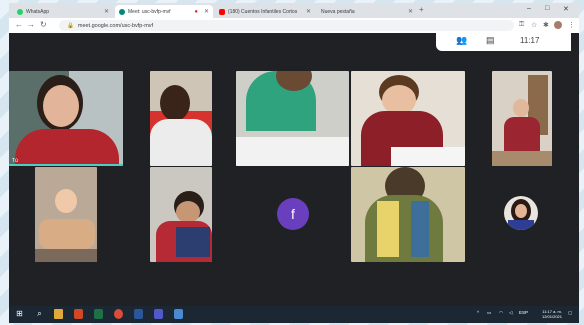  I want to click on meet-icon, so click(122, 11).